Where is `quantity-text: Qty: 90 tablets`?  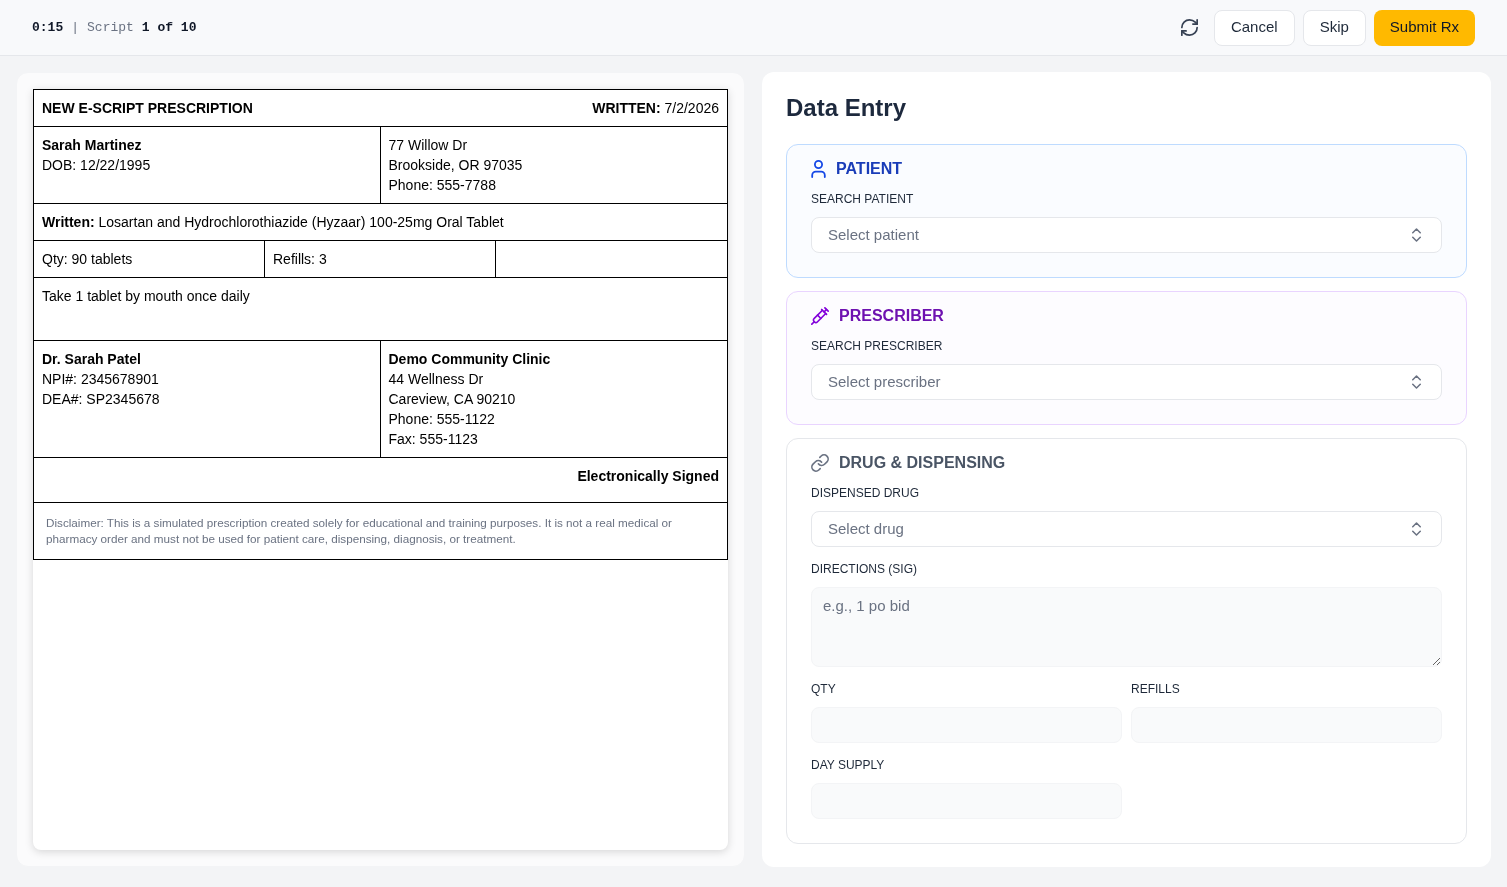 quantity-text: Qty: 90 tablets is located at coordinates (87, 259).